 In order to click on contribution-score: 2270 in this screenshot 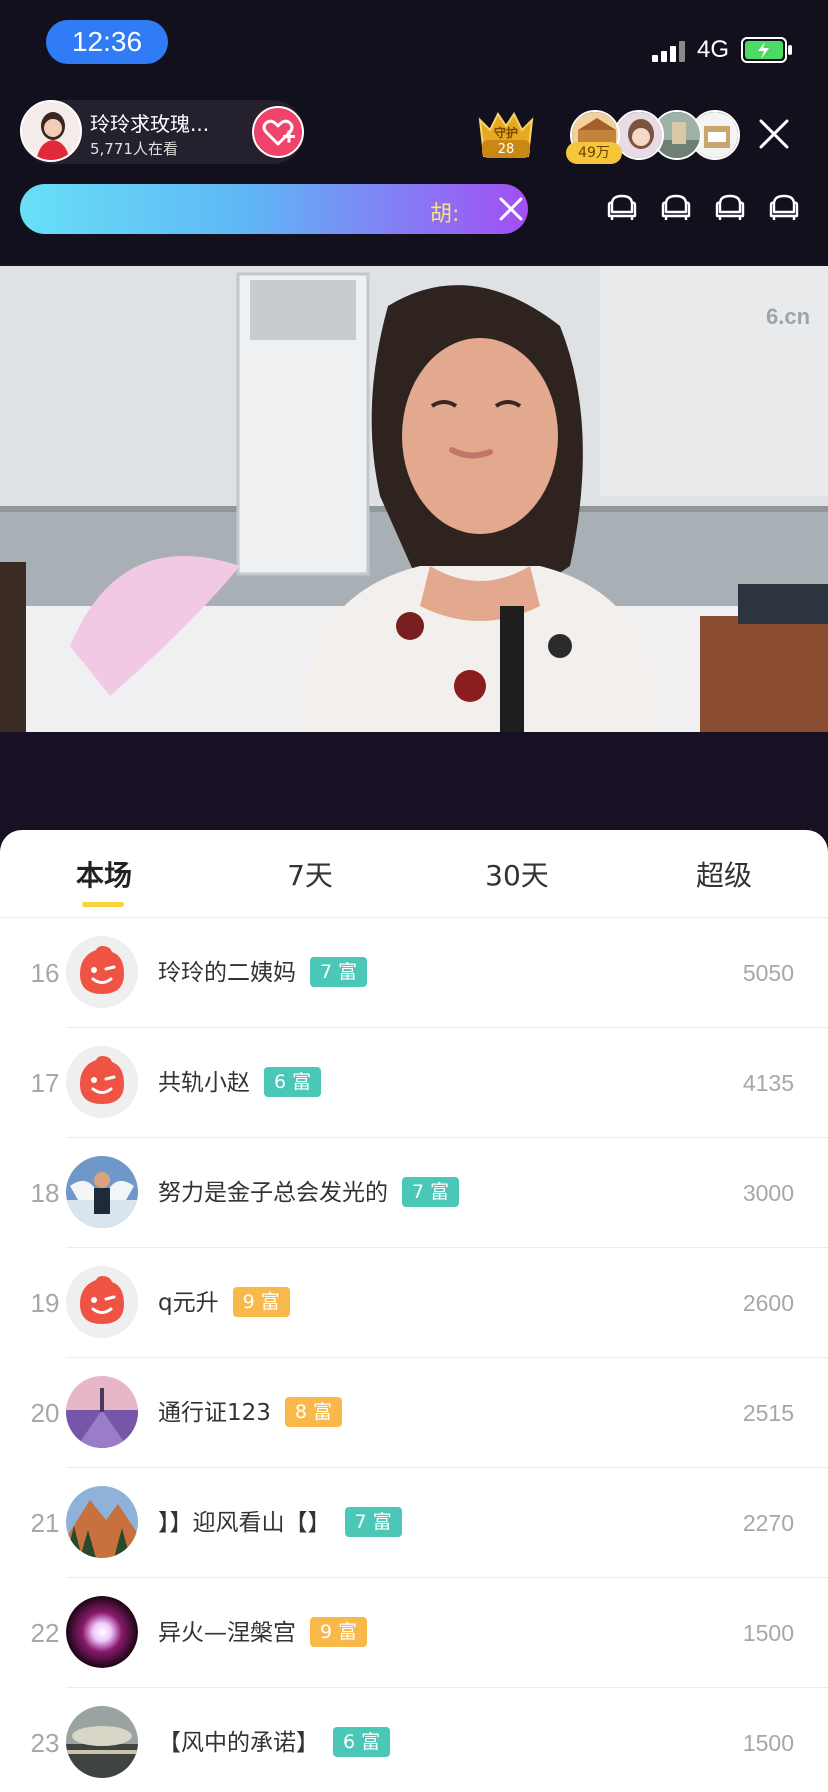, I will do `click(768, 1523)`.